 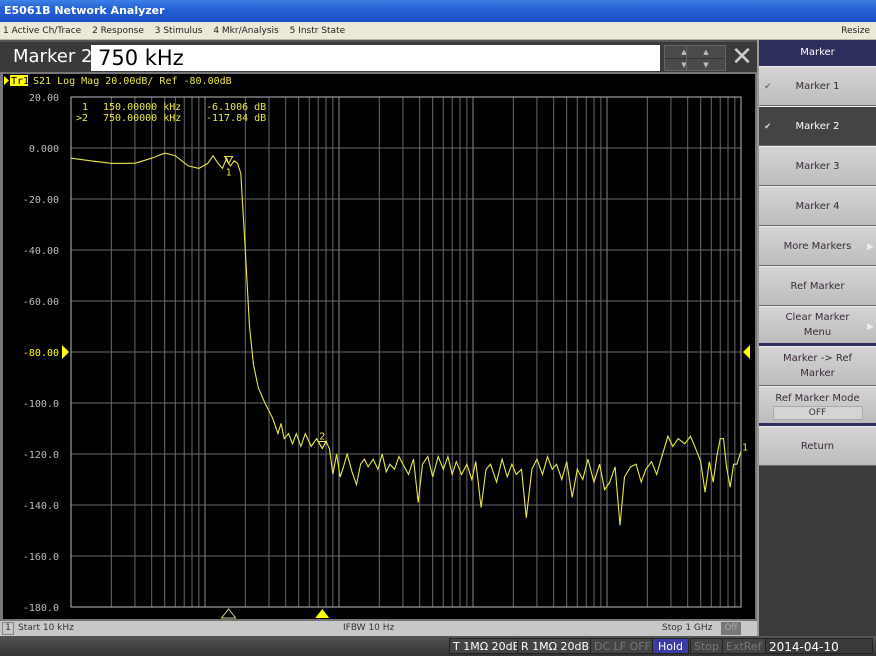 What do you see at coordinates (369, 628) in the screenshot?
I see `ifbw: IFBW 10 Hz` at bounding box center [369, 628].